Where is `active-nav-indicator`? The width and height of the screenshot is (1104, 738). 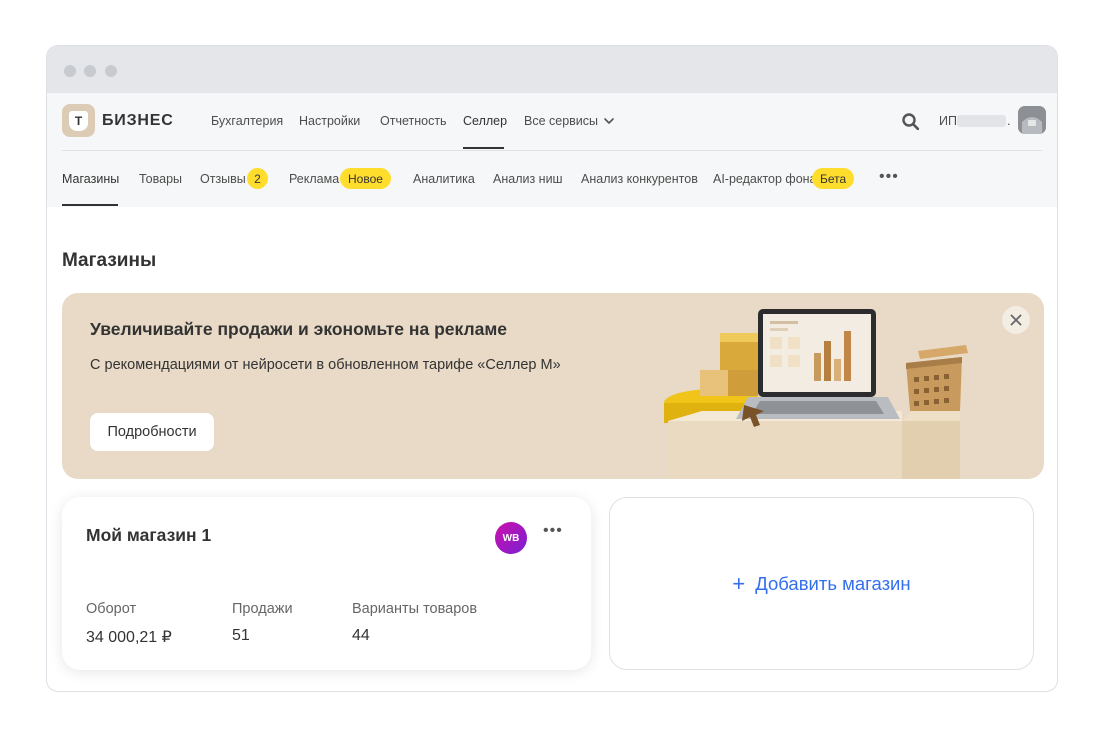
active-nav-indicator is located at coordinates (483, 148).